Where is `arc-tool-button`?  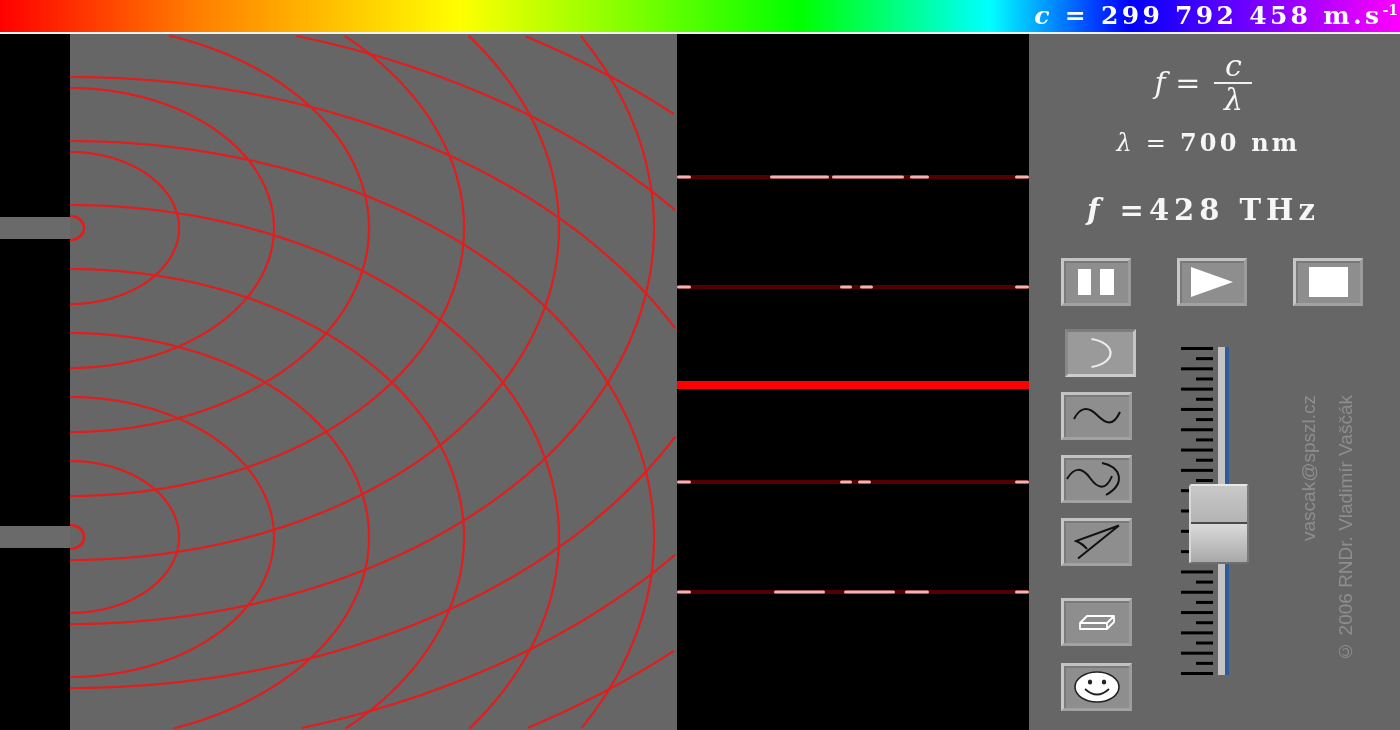
arc-tool-button is located at coordinates (1100, 353).